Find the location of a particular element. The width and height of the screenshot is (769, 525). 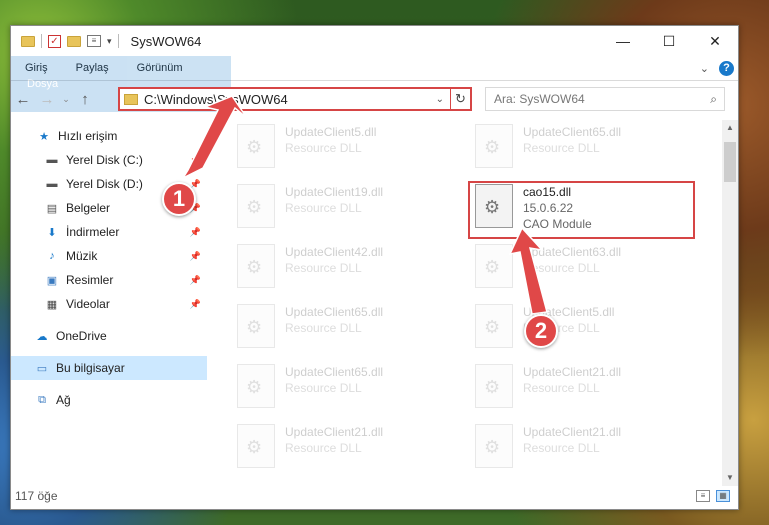

list-item: UpdateClient63.dll Resource DLL is located at coordinates (585, 272).